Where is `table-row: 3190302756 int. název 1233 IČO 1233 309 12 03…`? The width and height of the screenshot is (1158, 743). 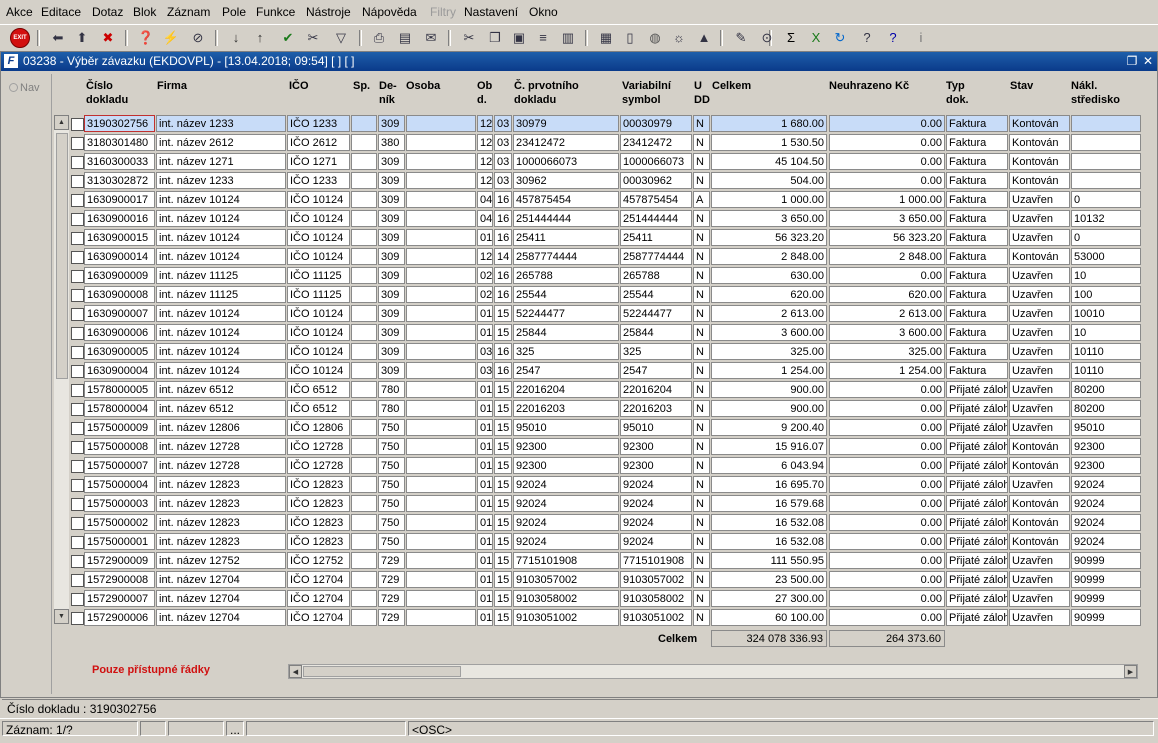
table-row: 3190302756 int. název 1233 IČO 1233 309 12 03… is located at coordinates (604, 124).